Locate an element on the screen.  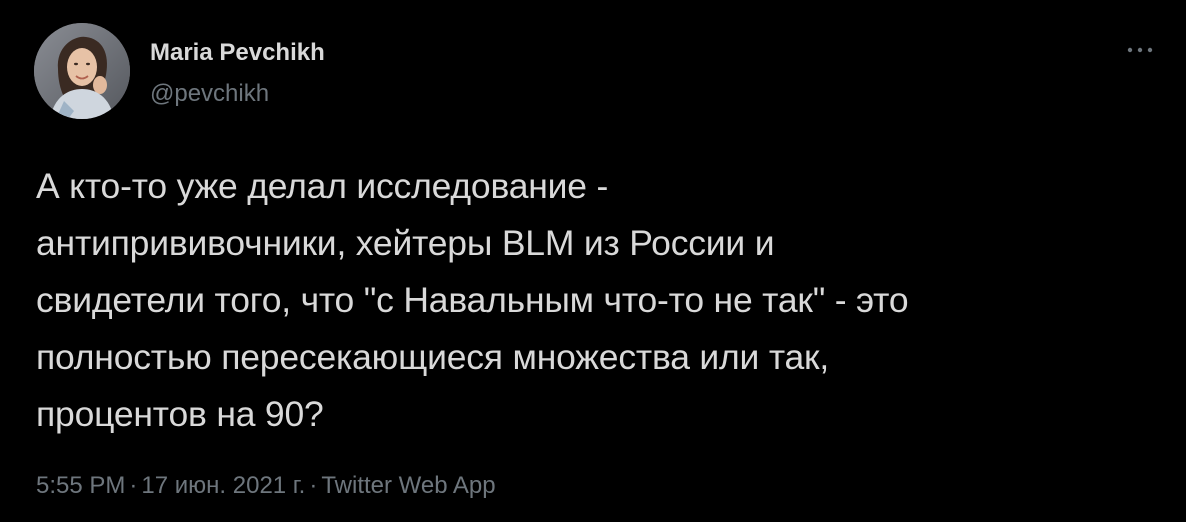
tweet-text-line: процентов на 90? is located at coordinates (180, 414).